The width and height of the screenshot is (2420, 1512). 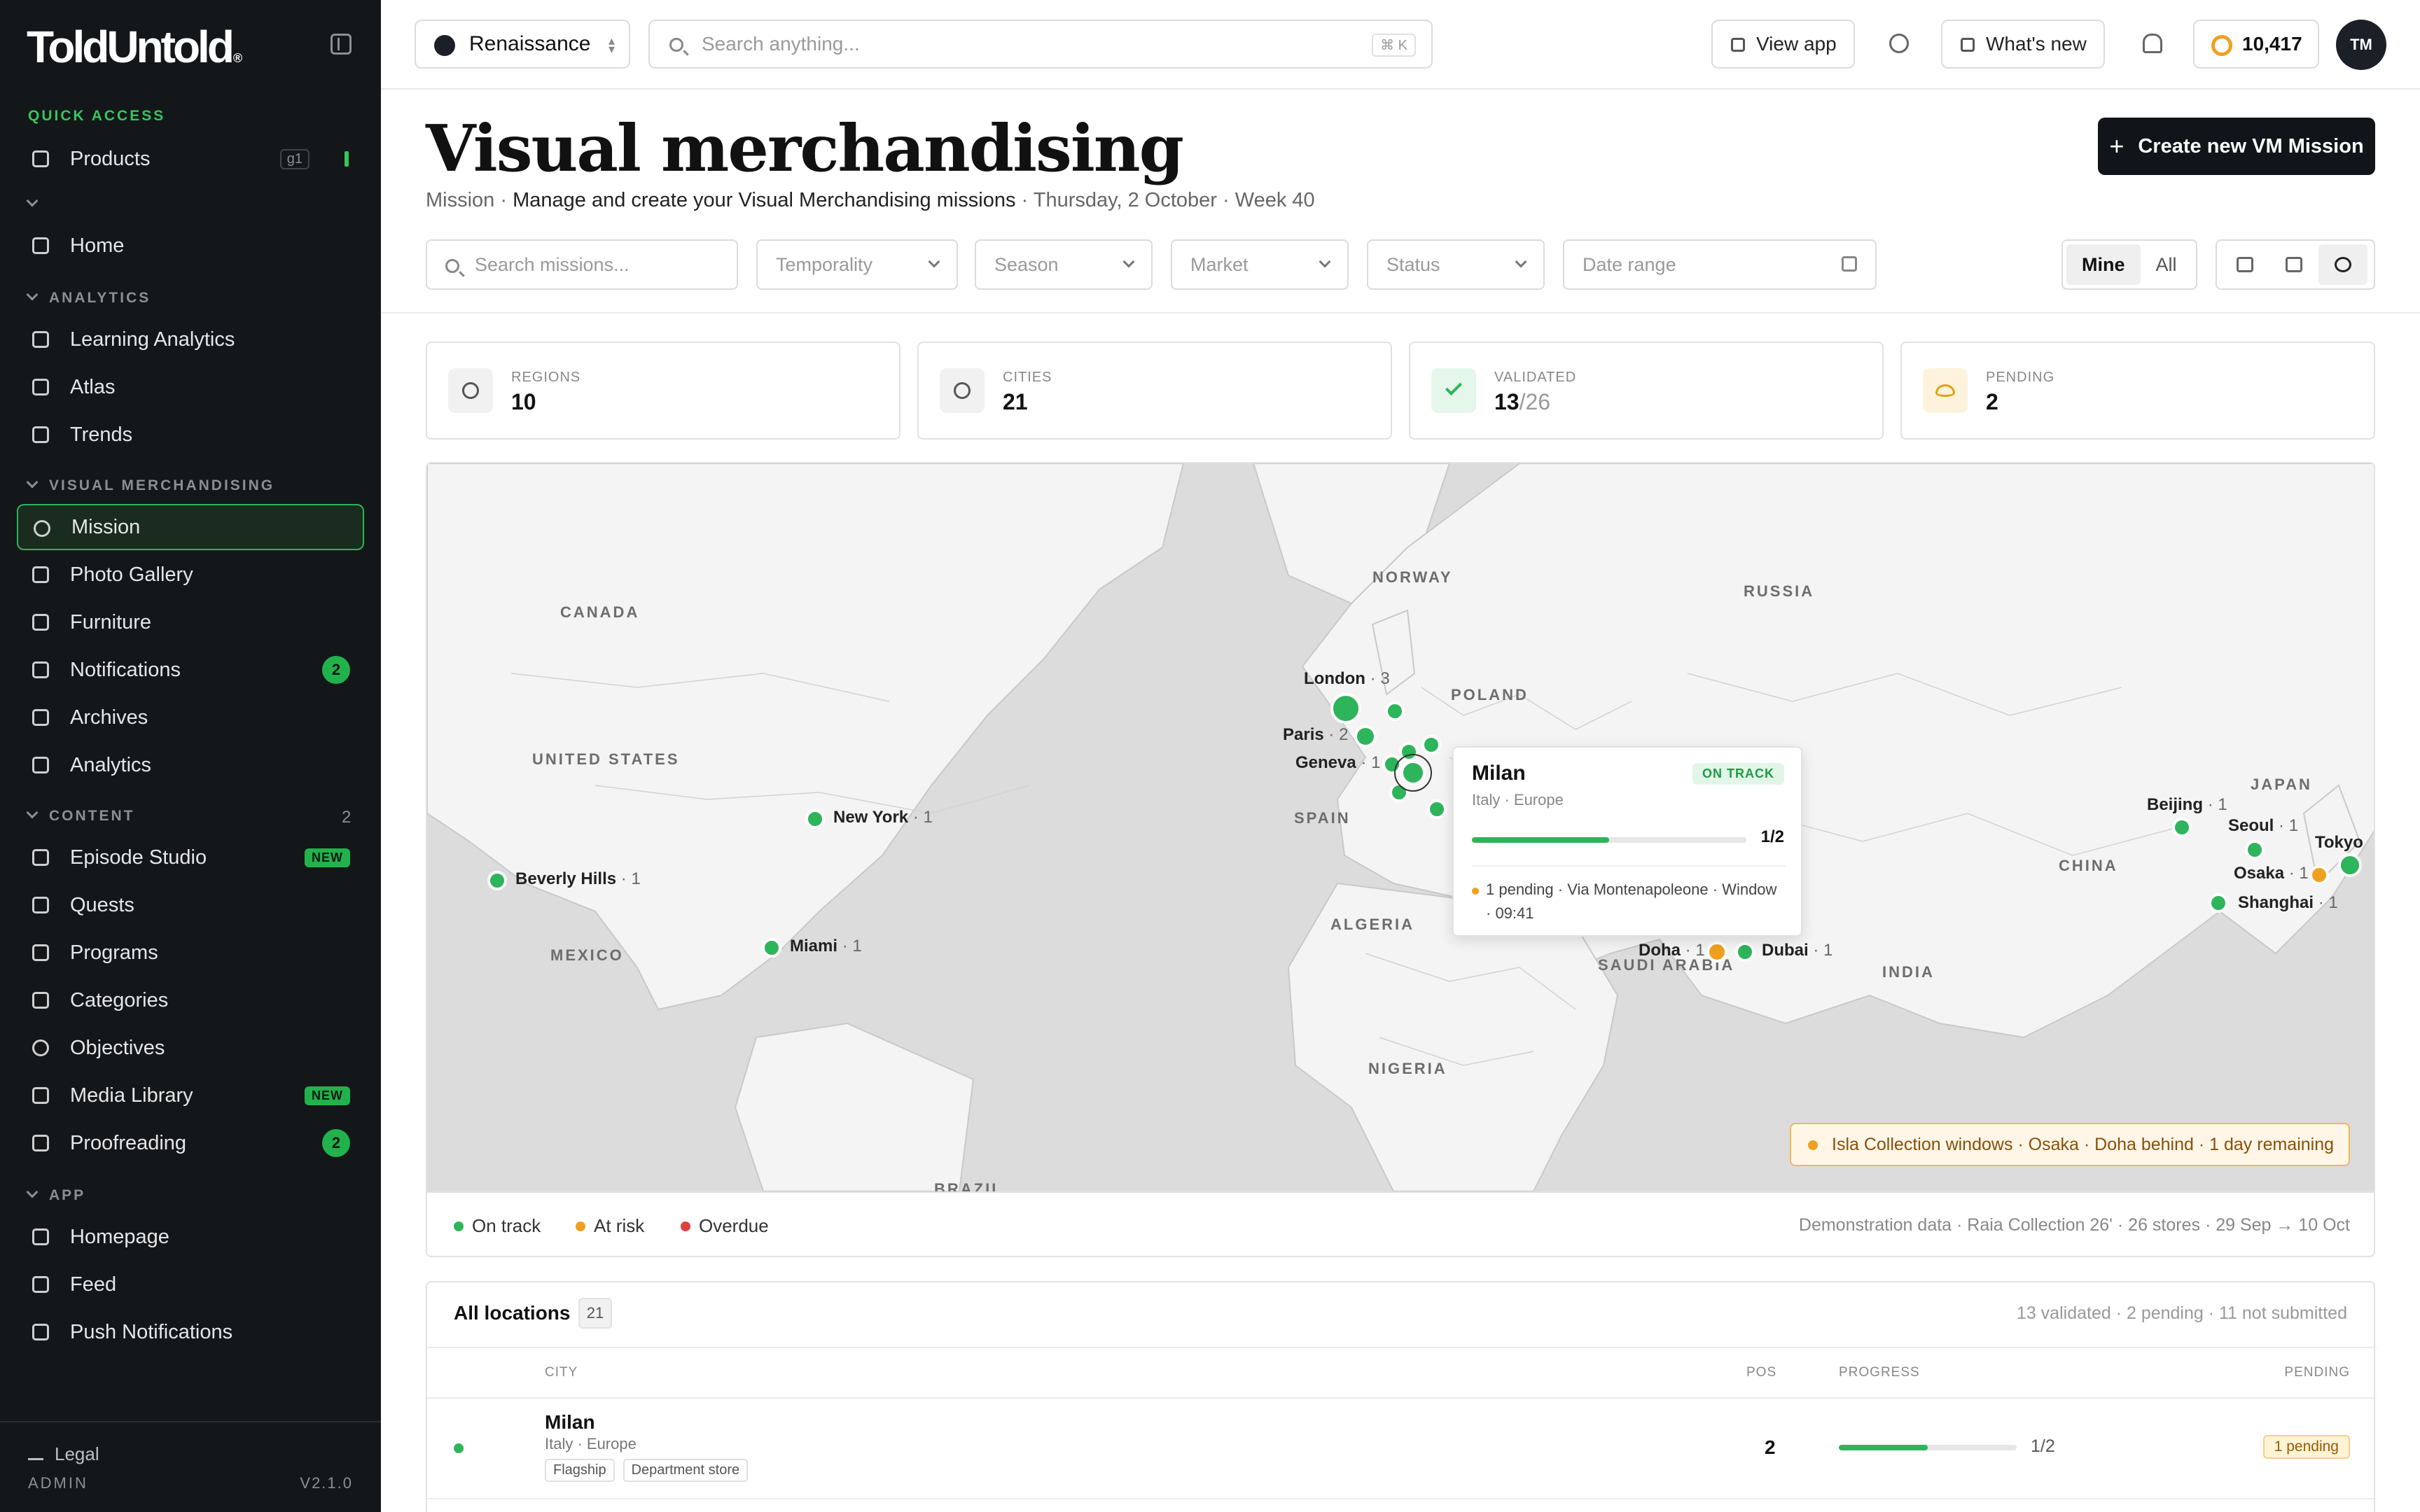 What do you see at coordinates (190, 527) in the screenshot?
I see `sidebar-item-mission: Mission` at bounding box center [190, 527].